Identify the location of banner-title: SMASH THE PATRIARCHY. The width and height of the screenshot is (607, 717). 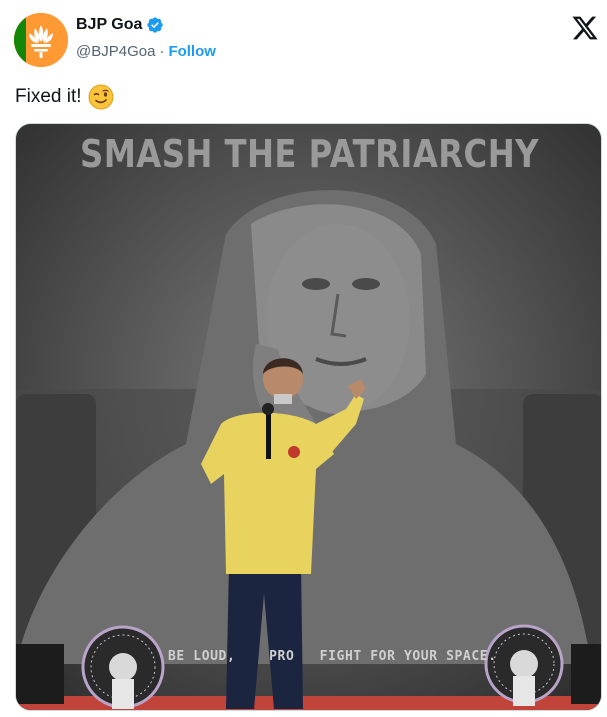
(309, 154).